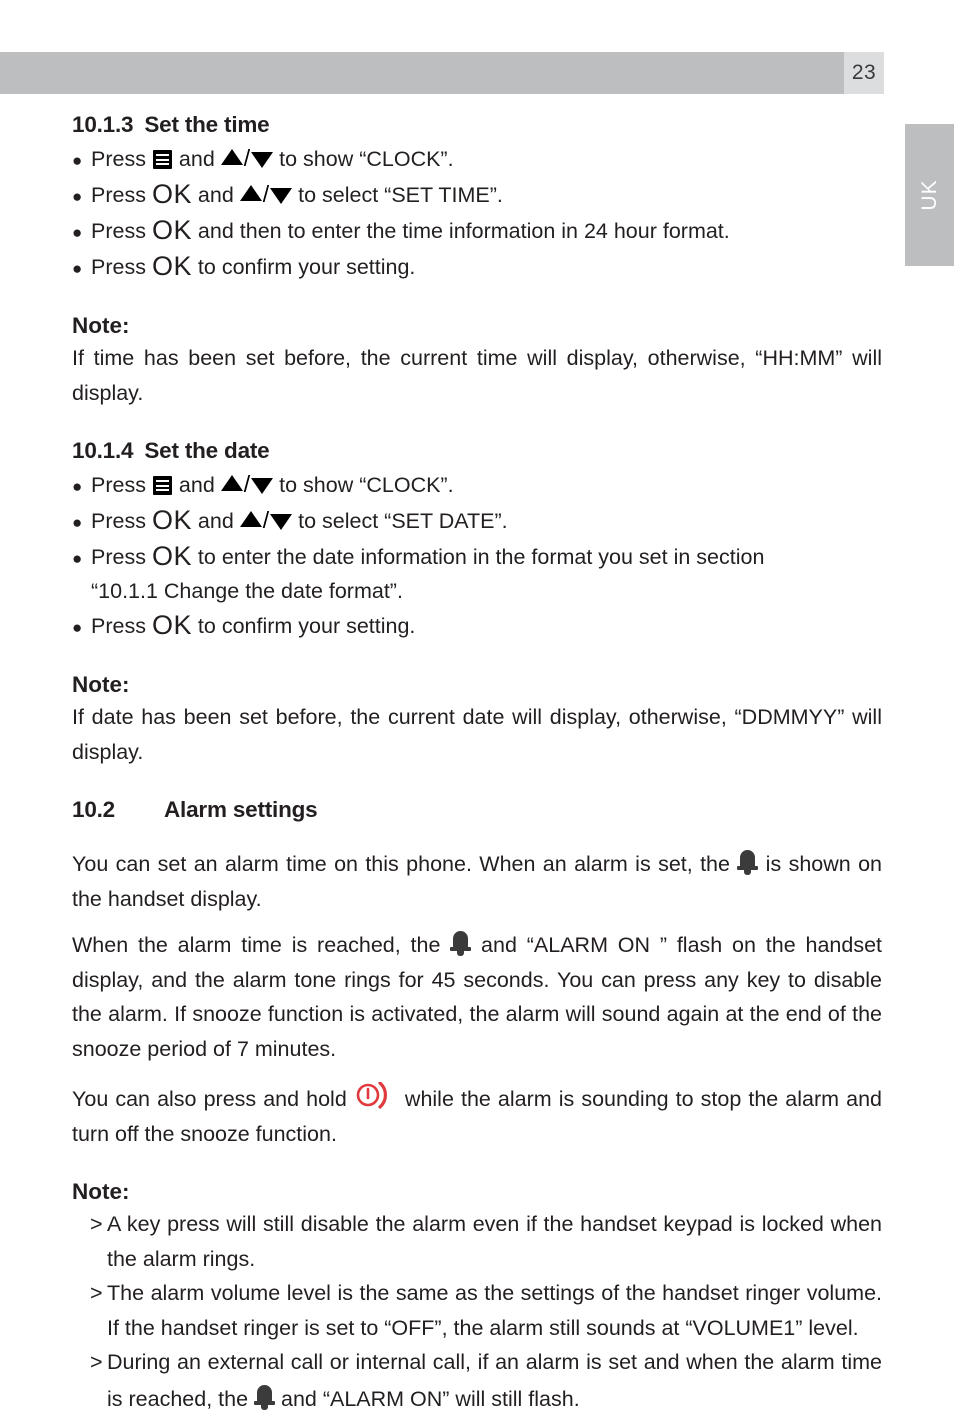 The image size is (954, 1416). I want to click on bullet-item: ● Press OK and / to select “SET DATE”., so click(477, 521).